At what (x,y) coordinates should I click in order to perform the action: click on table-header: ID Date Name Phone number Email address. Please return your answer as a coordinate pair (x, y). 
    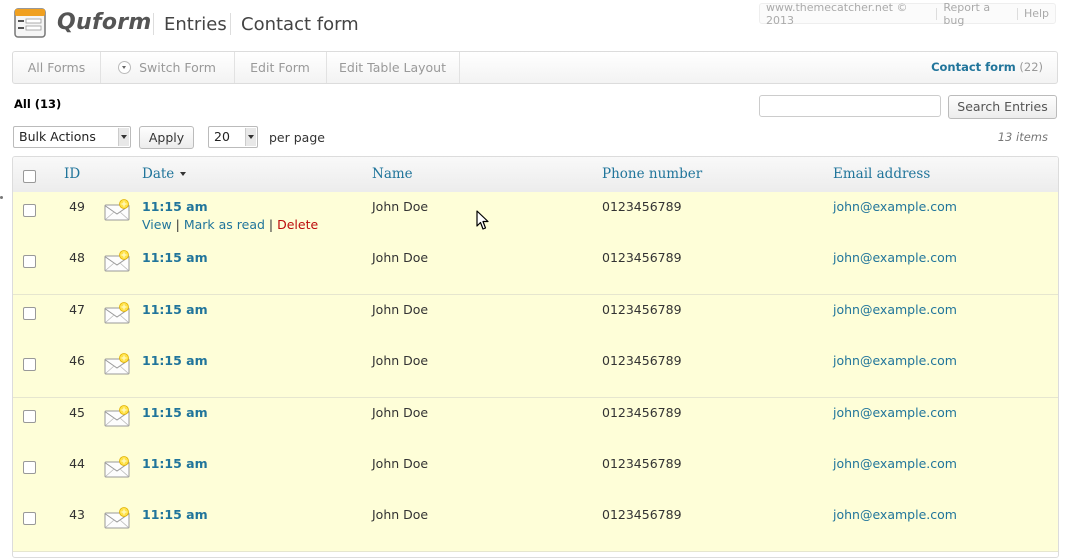
    Looking at the image, I should click on (535, 175).